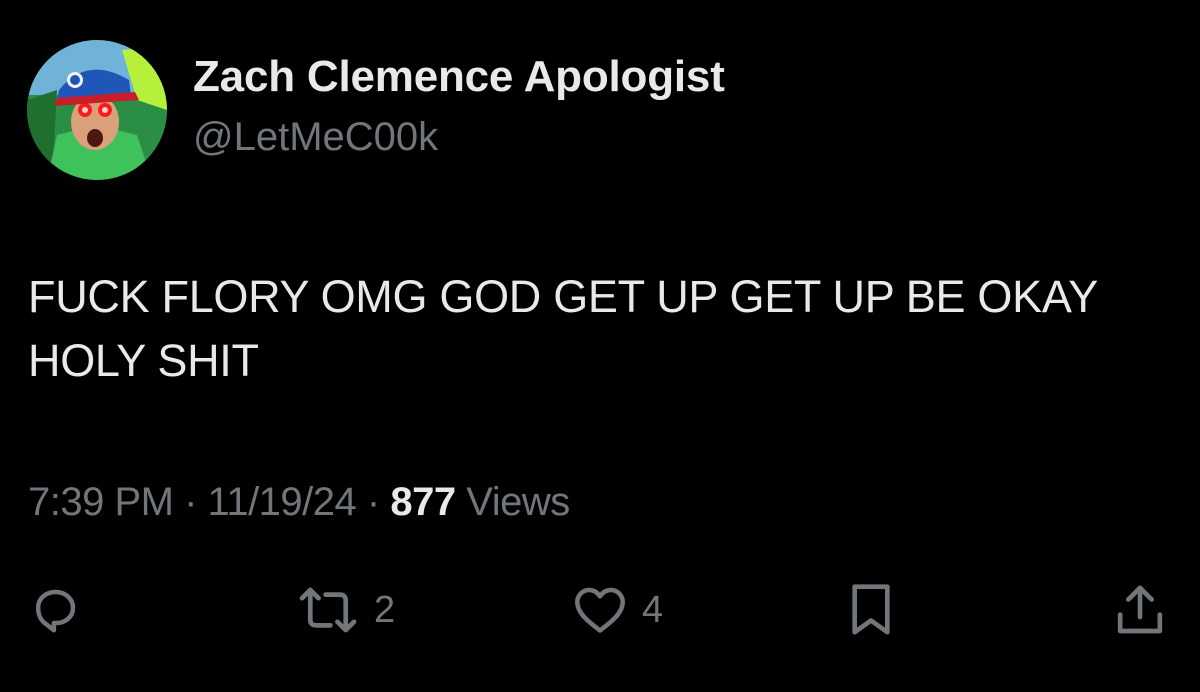 This screenshot has width=1200, height=692. What do you see at coordinates (282, 502) in the screenshot?
I see `tweet-date: 11/19/24` at bounding box center [282, 502].